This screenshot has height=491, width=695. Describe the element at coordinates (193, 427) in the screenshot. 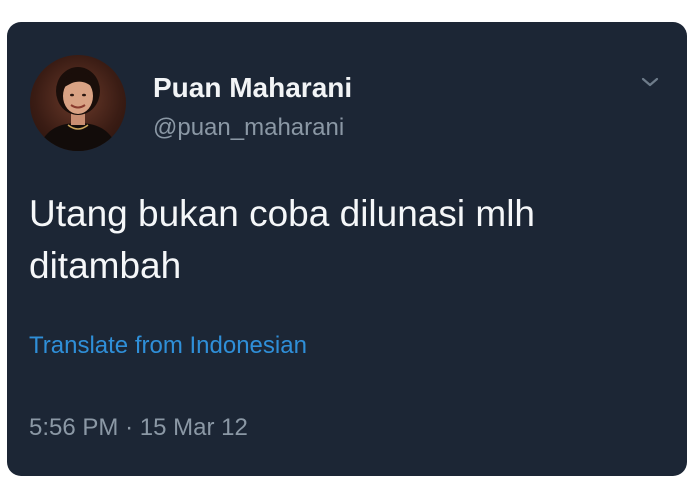

I see `tweet-date: 15 Mar 12` at that location.